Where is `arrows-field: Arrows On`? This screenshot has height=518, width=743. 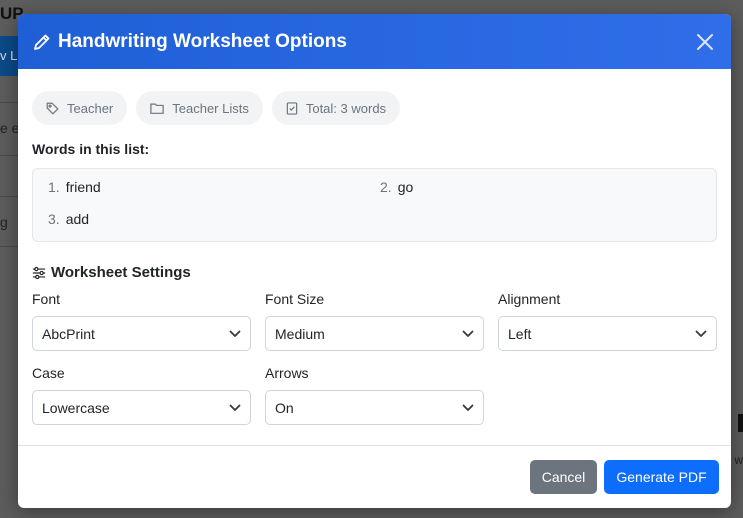
arrows-field: Arrows On is located at coordinates (374, 395).